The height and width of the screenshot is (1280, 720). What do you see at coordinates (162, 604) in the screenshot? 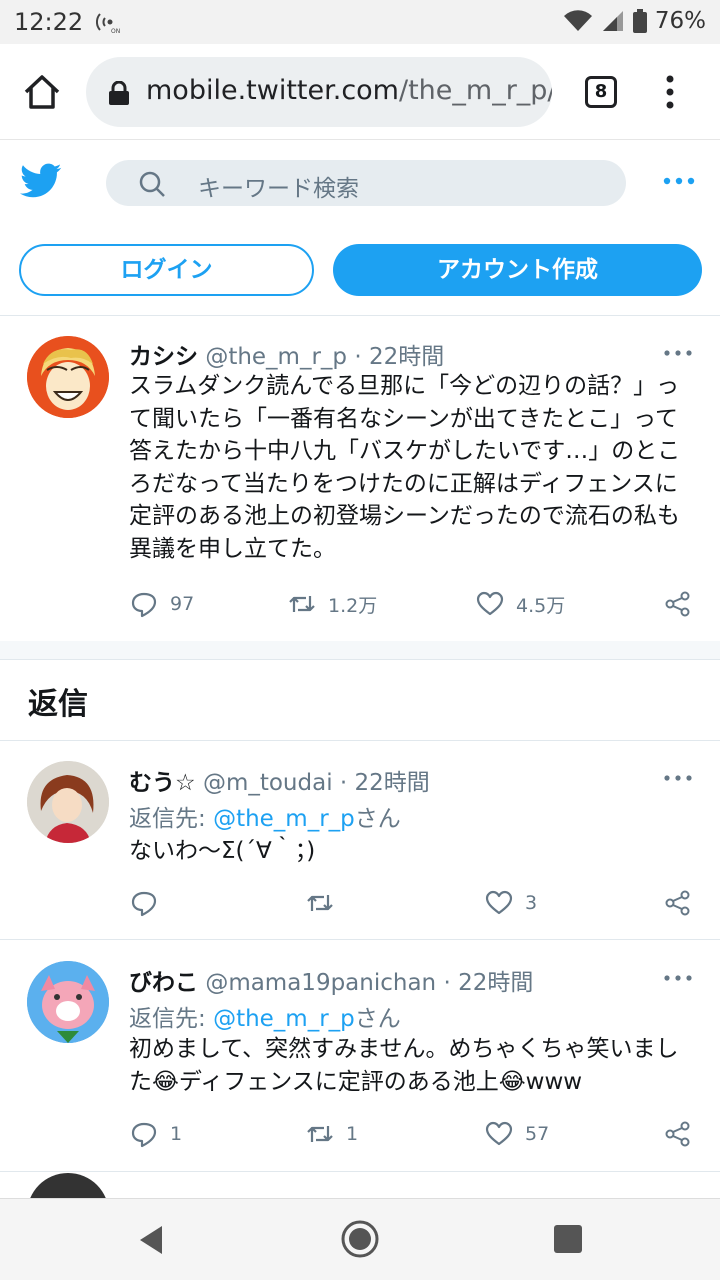
I see `reply-button: 97` at bounding box center [162, 604].